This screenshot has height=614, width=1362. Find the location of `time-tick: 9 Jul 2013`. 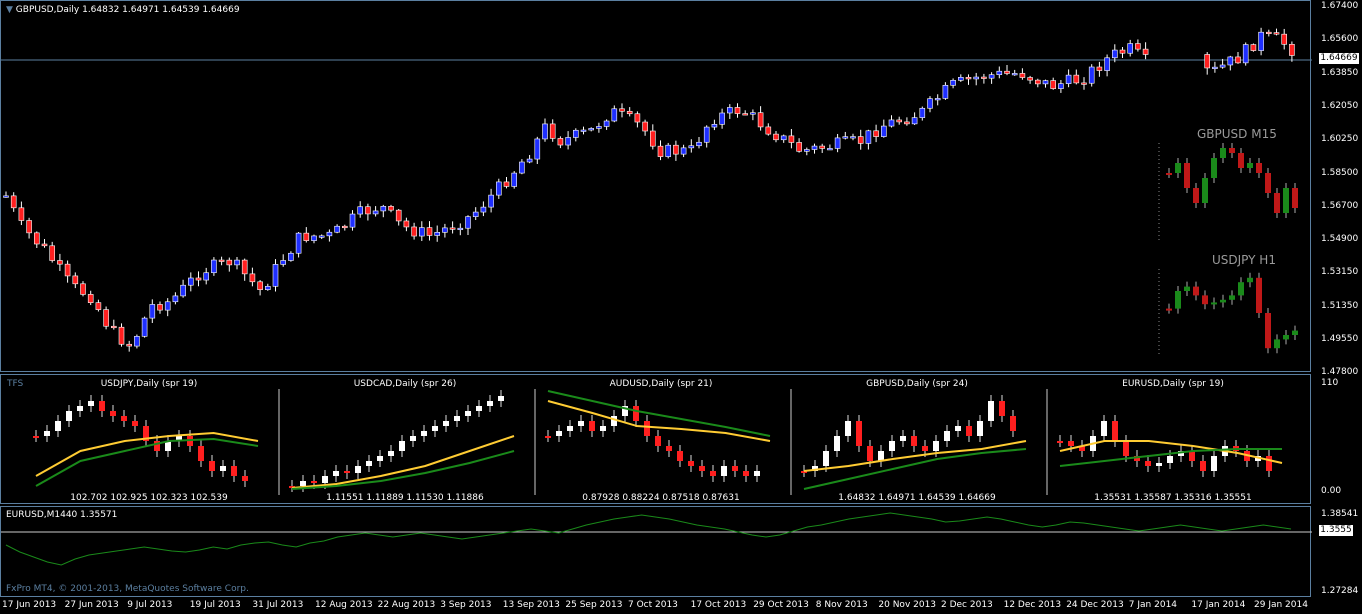

time-tick: 9 Jul 2013 is located at coordinates (150, 605).